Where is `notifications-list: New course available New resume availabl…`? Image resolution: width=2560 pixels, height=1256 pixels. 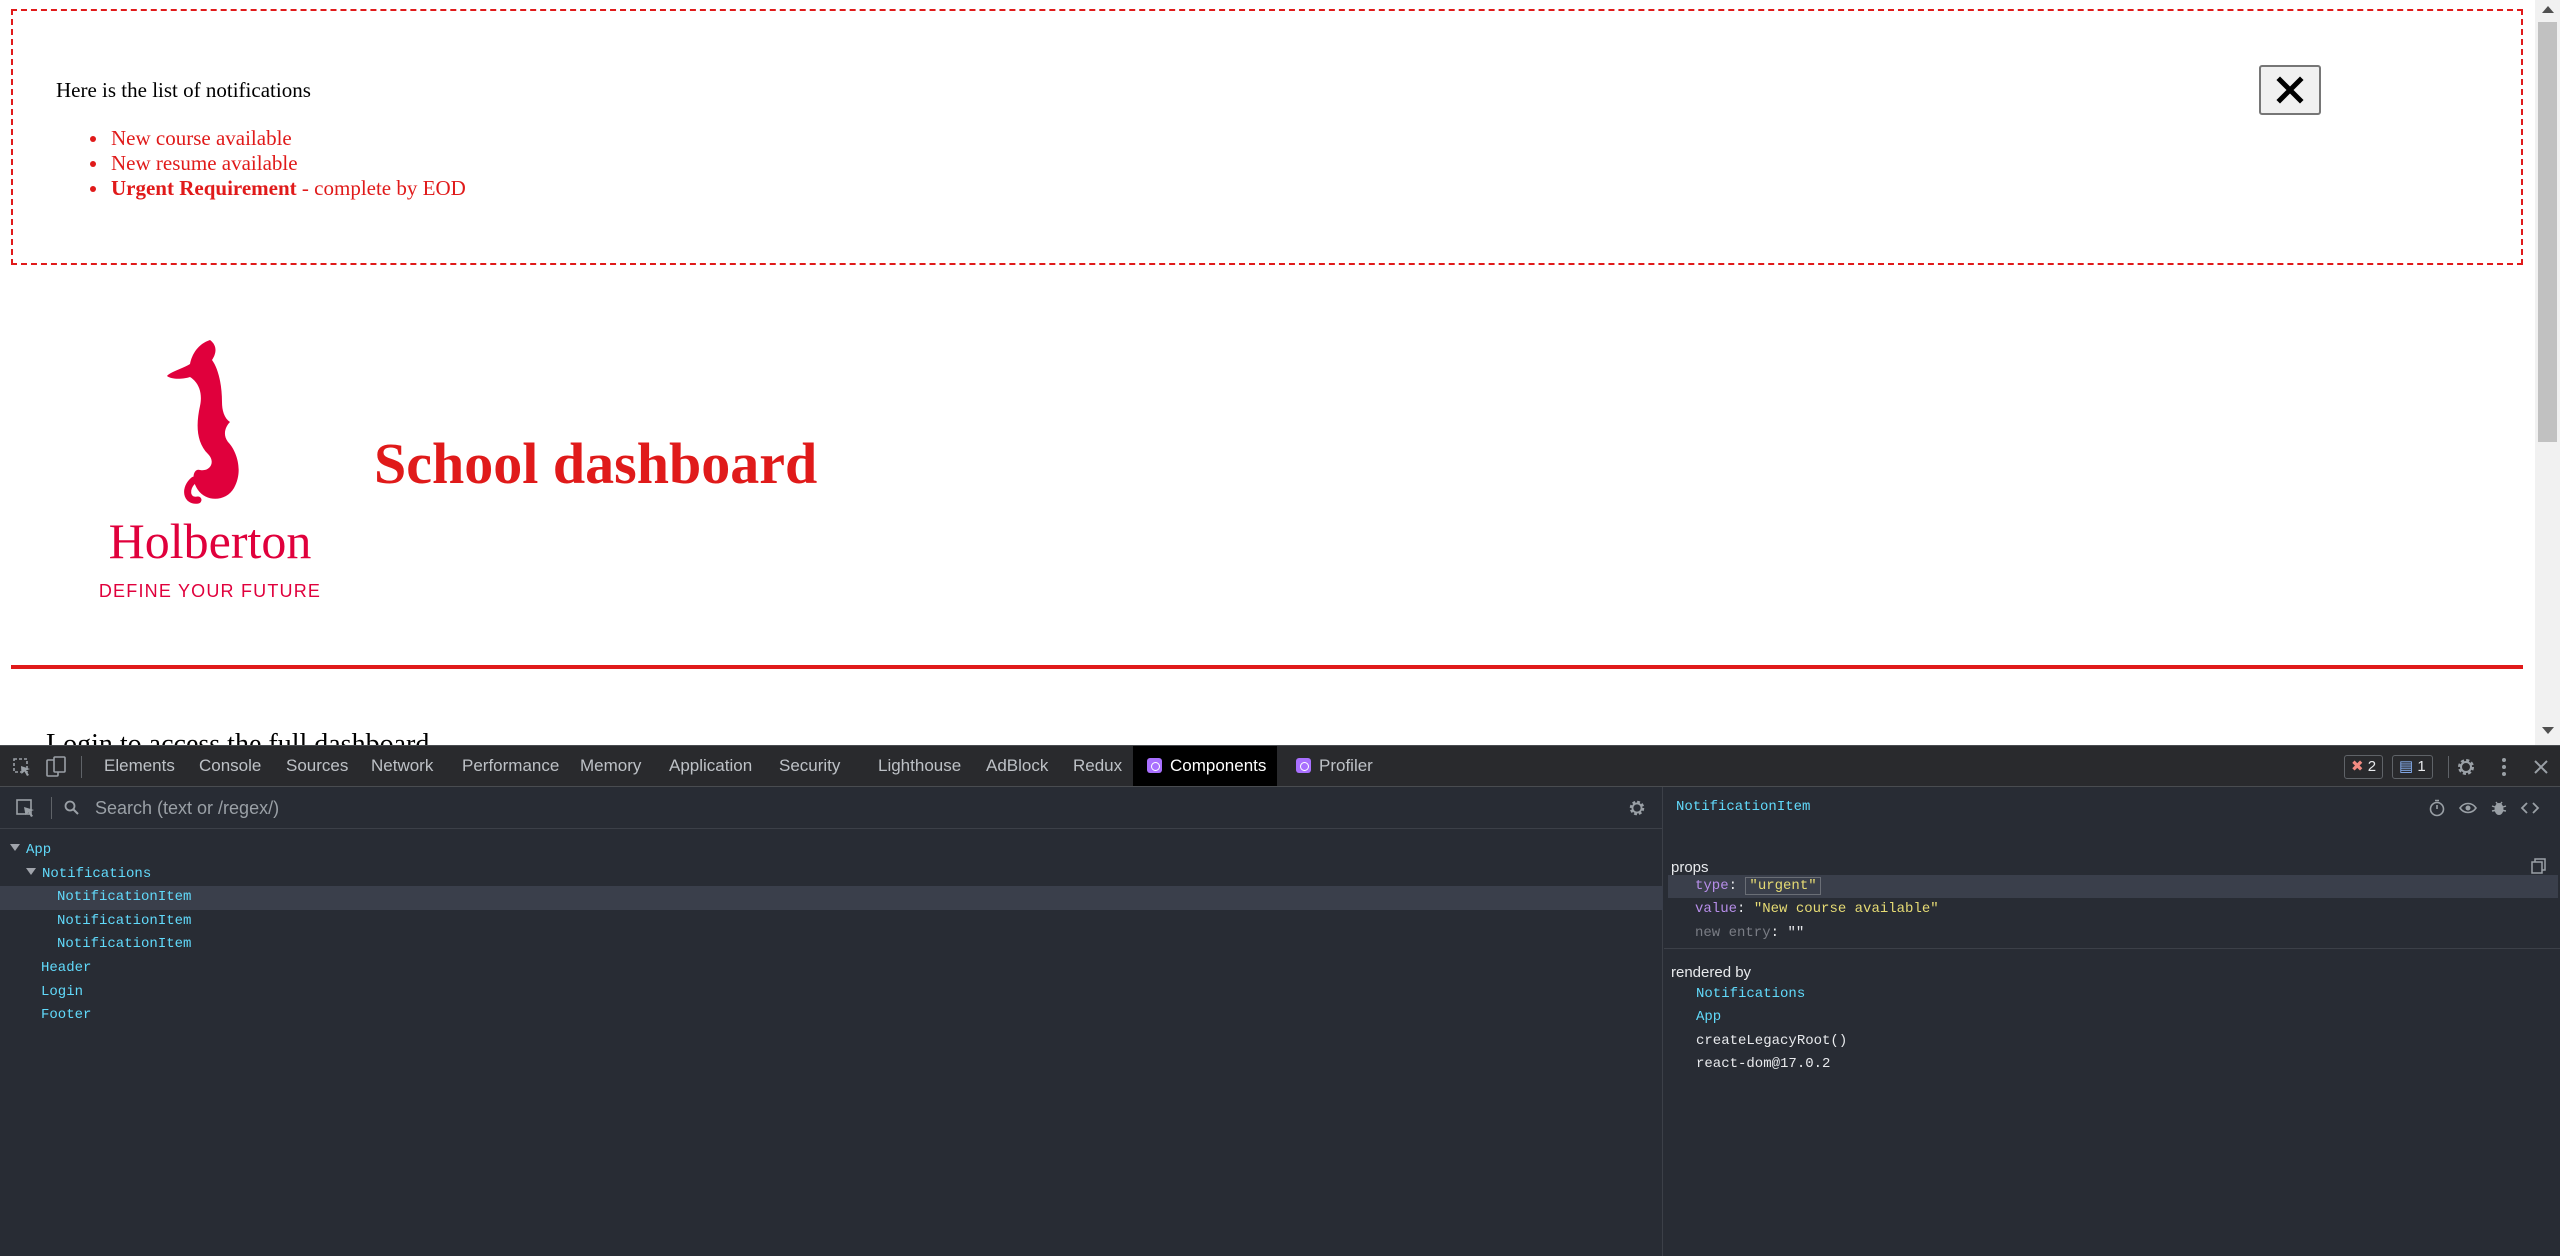
notifications-list: New course available New resume availabl… is located at coordinates (287, 163).